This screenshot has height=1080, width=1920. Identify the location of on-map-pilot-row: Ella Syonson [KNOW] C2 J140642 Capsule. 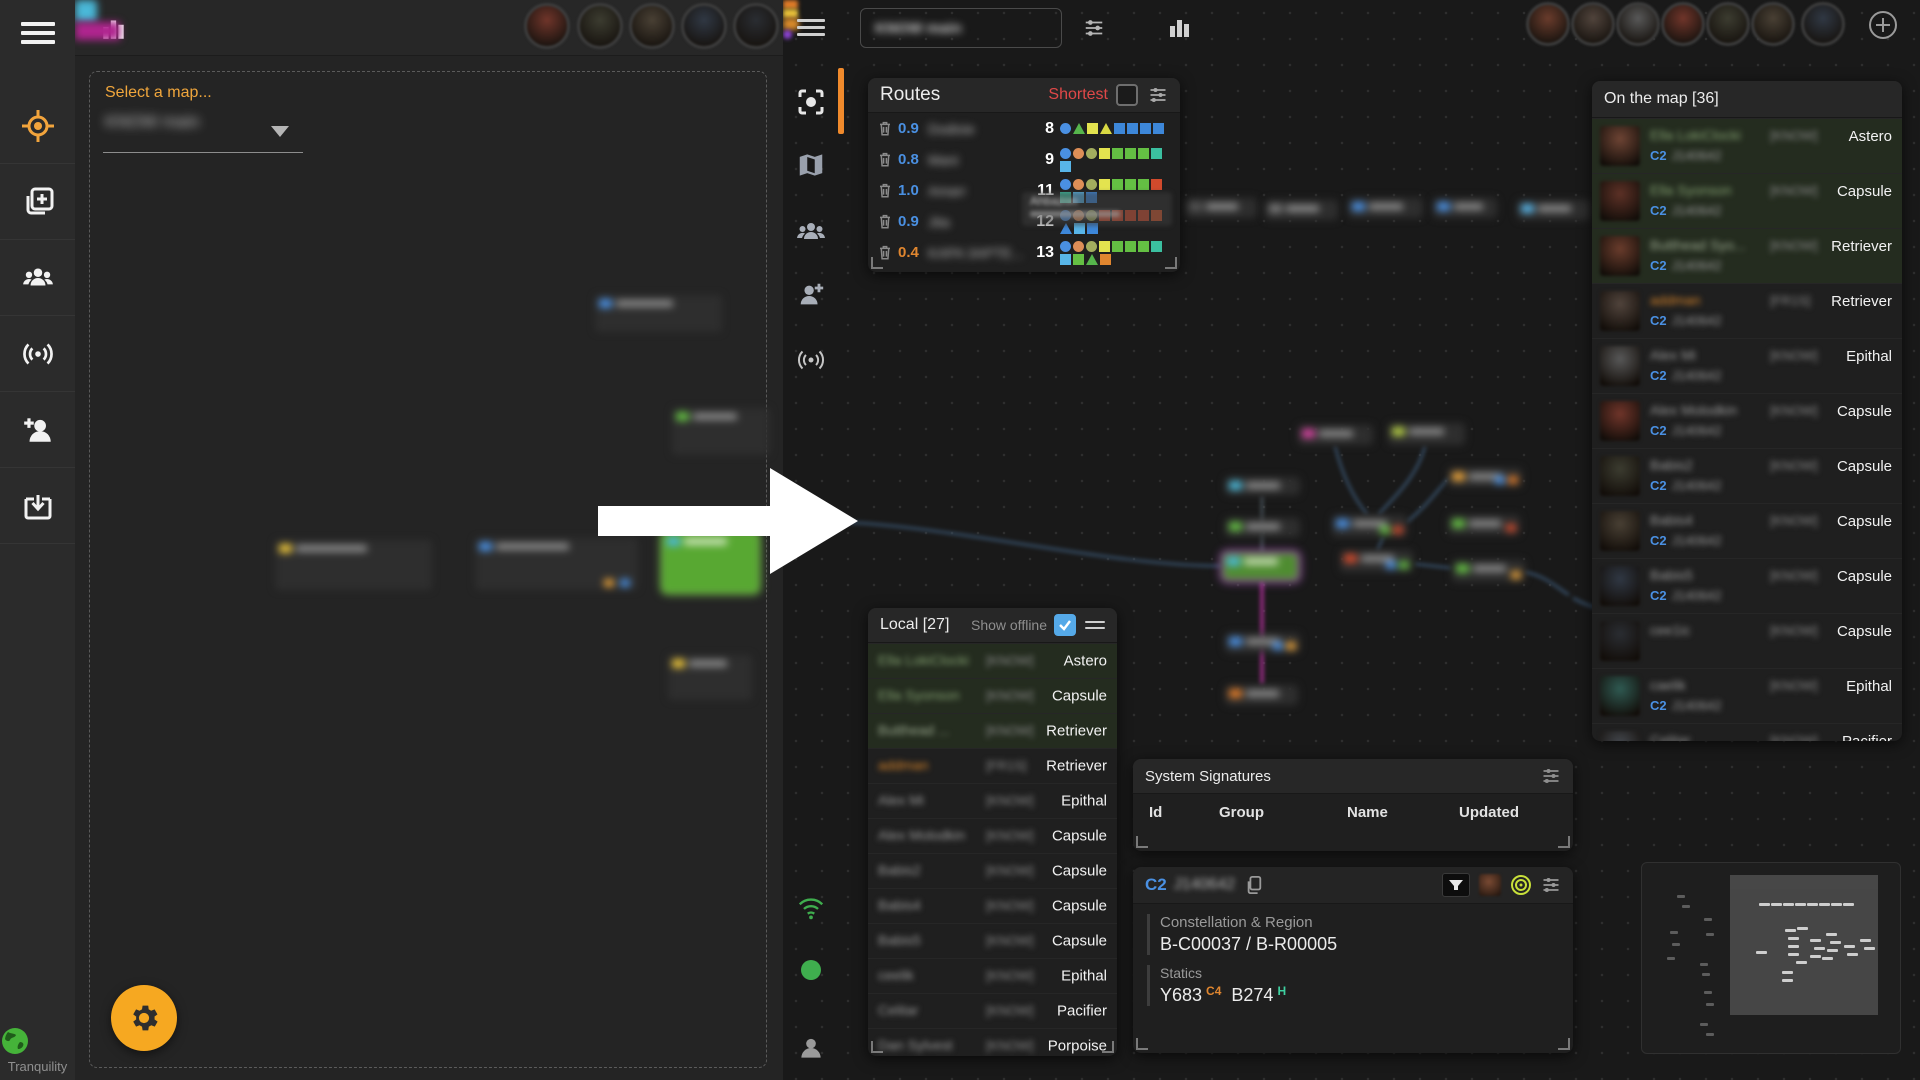
(1747, 200).